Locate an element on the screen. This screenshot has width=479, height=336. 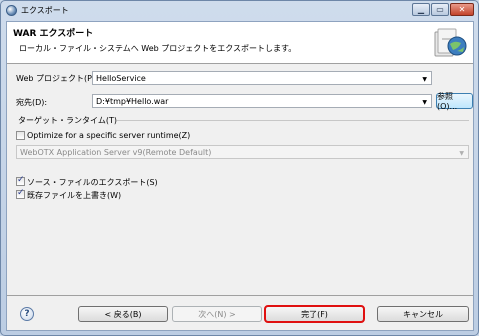
title-bar: エクスポート ▁ ▭ ✕ is located at coordinates (239, 11).